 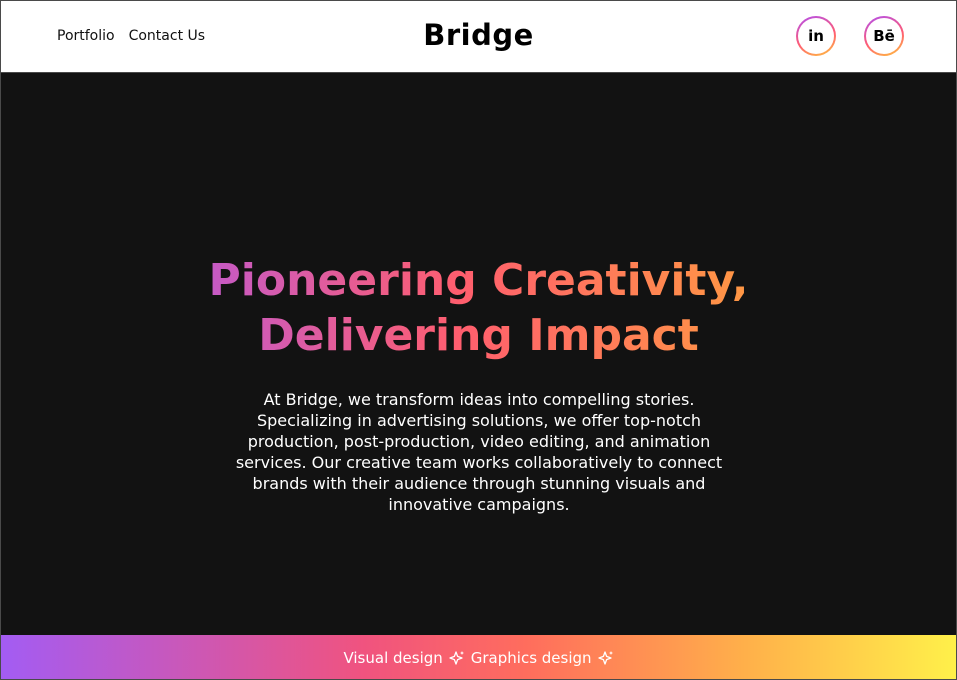 What do you see at coordinates (478, 280) in the screenshot?
I see `hero-headline-line-1: Pioneering Creativity,` at bounding box center [478, 280].